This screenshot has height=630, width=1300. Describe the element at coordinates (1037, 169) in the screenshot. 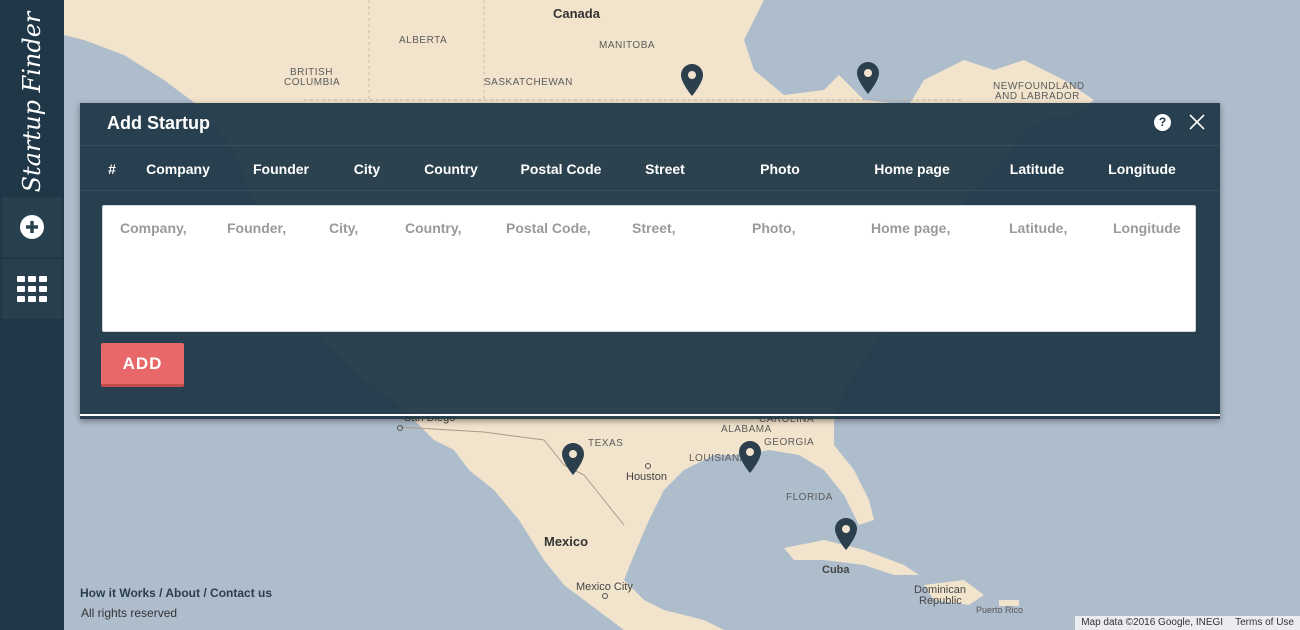

I see `column-header-latitude: Latitude` at that location.